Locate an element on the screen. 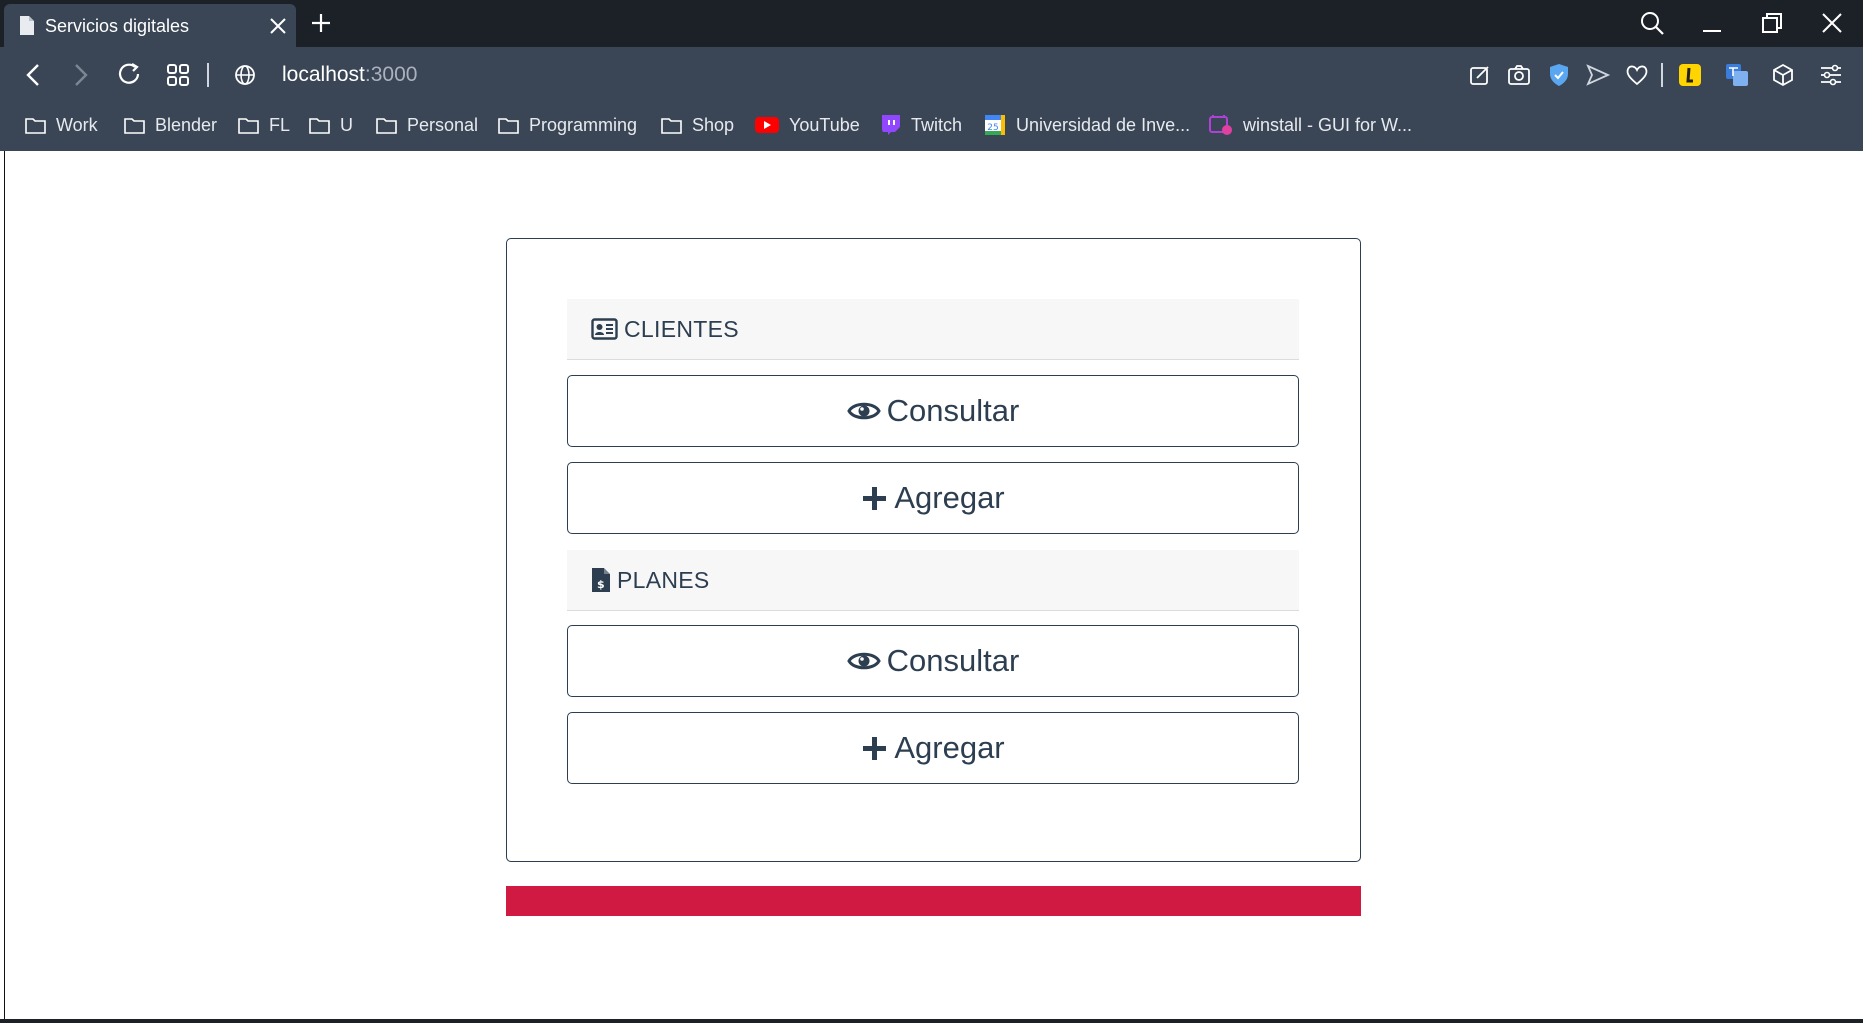 Image resolution: width=1863 pixels, height=1023 pixels. bookmark-label: Work is located at coordinates (77, 124).